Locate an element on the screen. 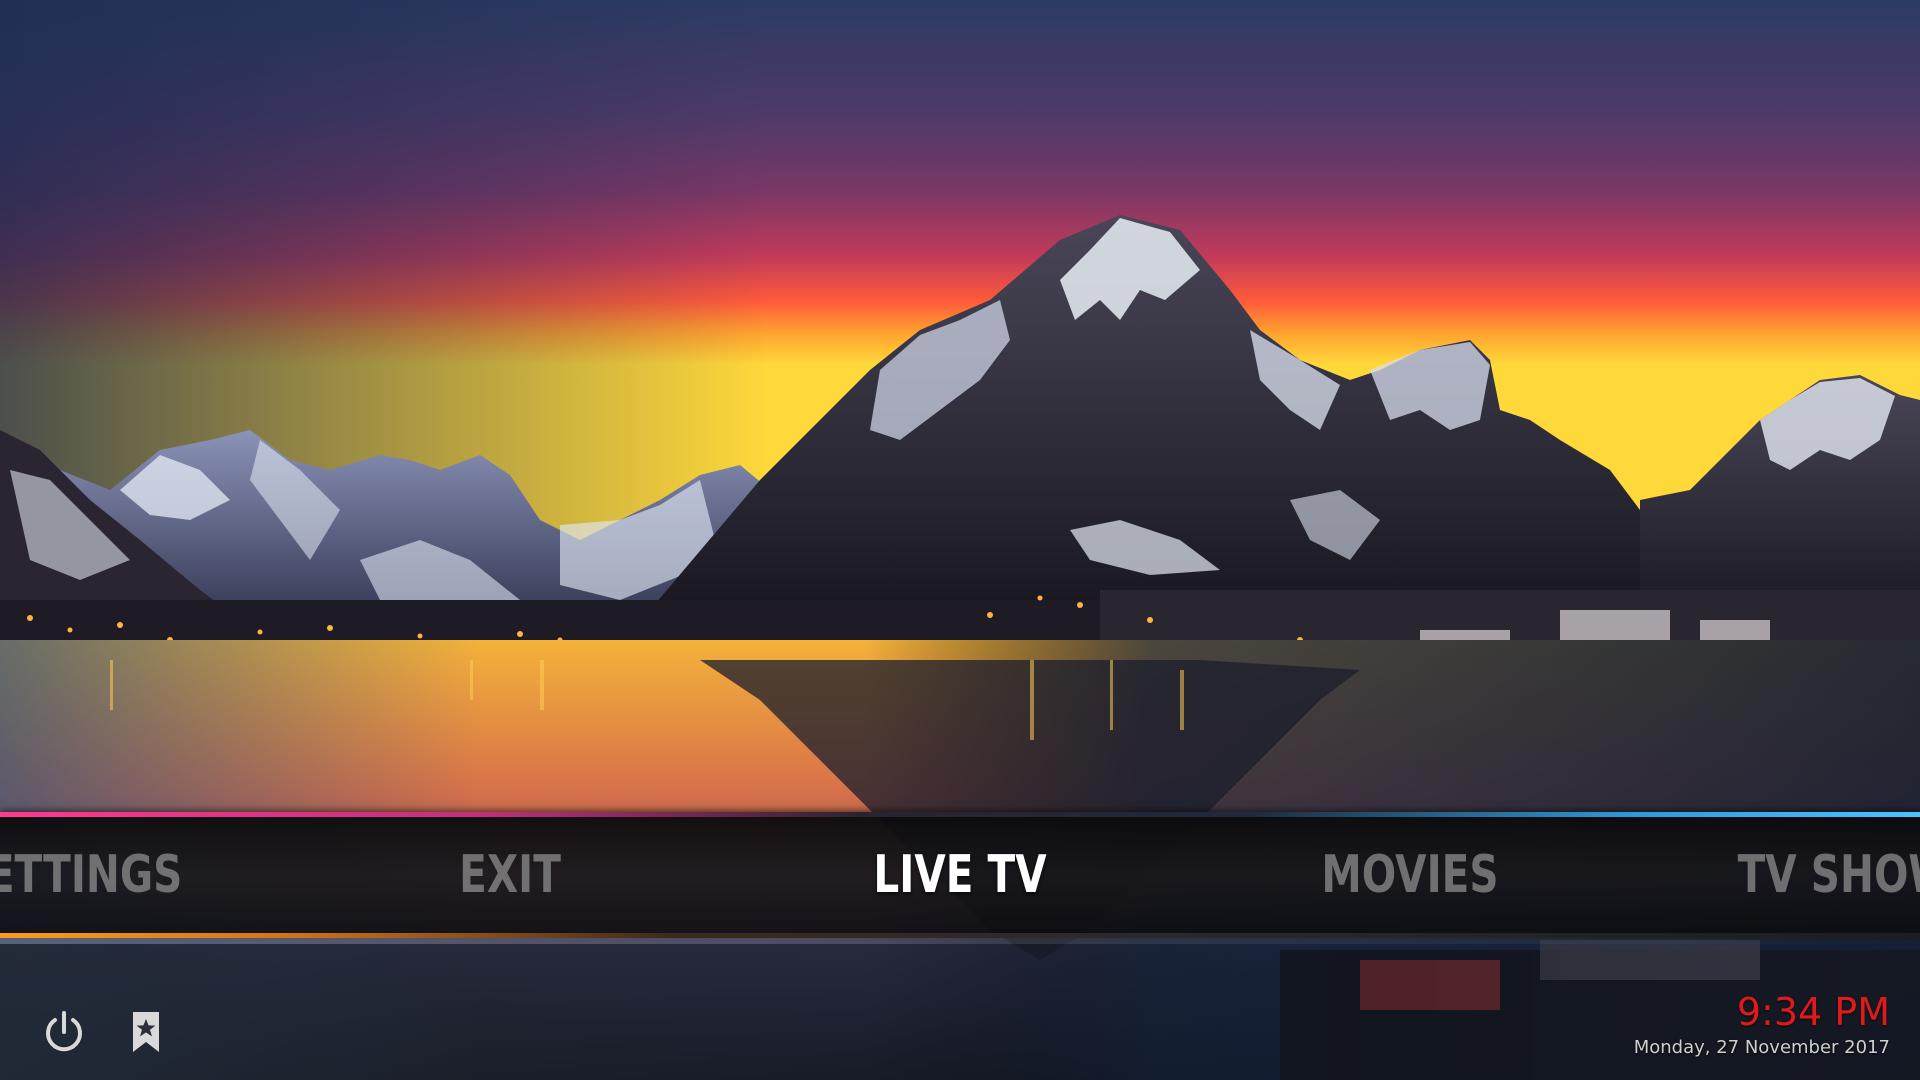 The height and width of the screenshot is (1080, 1920). footer-shade is located at coordinates (960, 1012).